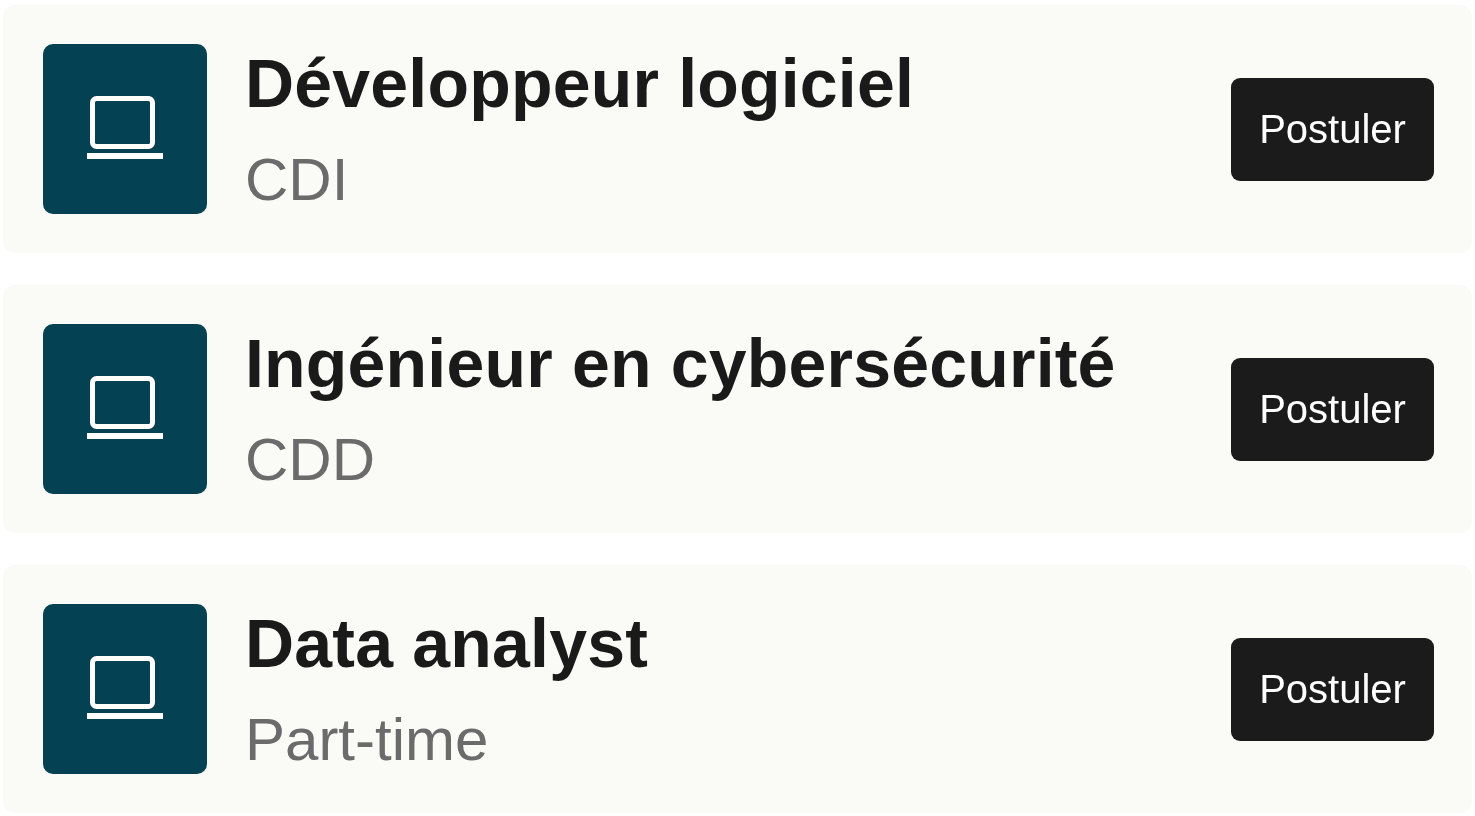 This screenshot has height=816, width=1475. I want to click on job-title: Data analyst, so click(447, 643).